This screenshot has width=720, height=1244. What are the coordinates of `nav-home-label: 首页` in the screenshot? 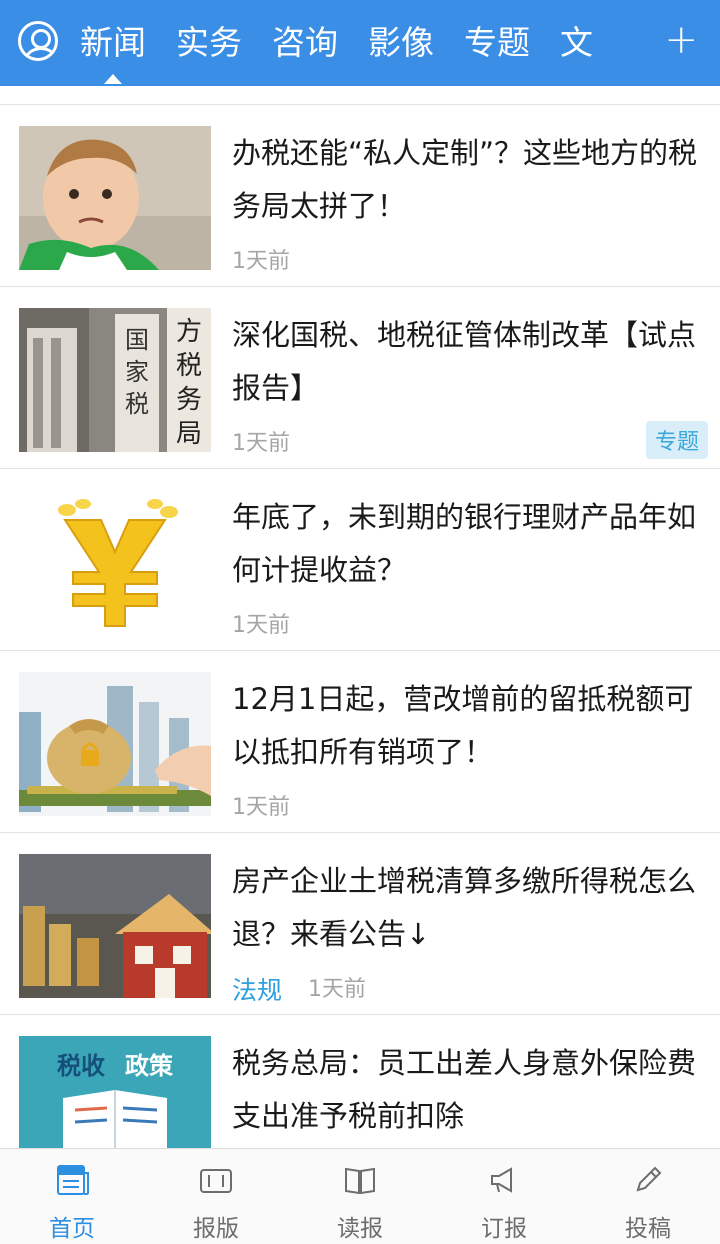 It's located at (72, 1229).